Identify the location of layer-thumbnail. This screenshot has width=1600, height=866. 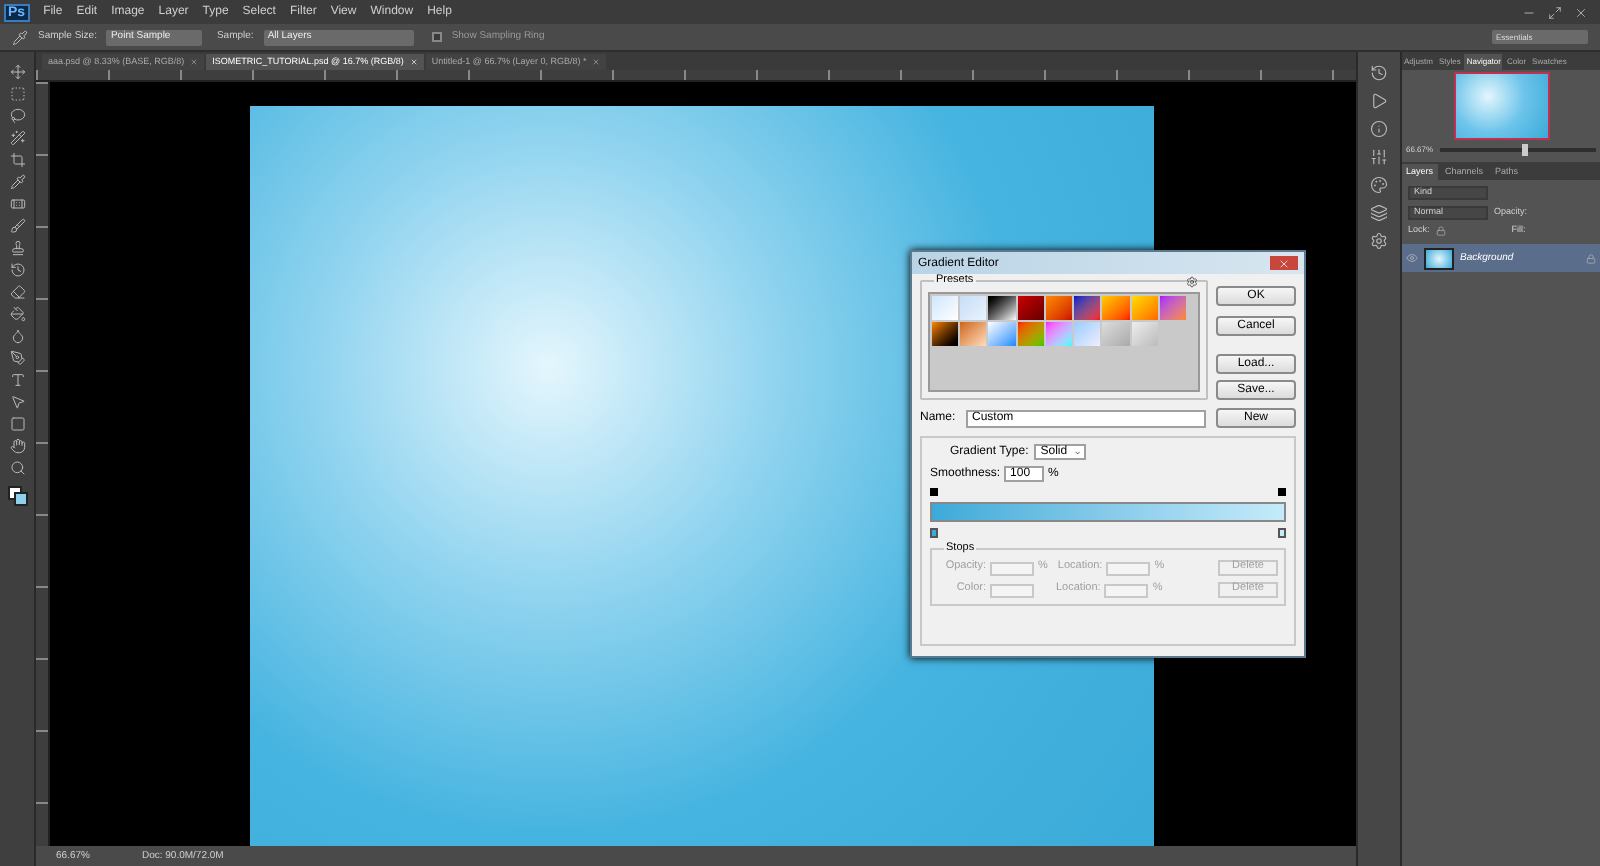
(1439, 258).